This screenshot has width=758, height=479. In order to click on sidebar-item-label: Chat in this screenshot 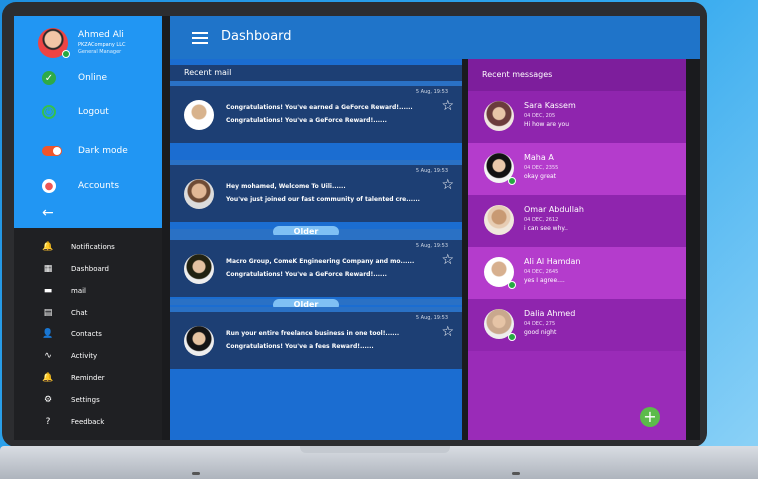, I will do `click(79, 313)`.